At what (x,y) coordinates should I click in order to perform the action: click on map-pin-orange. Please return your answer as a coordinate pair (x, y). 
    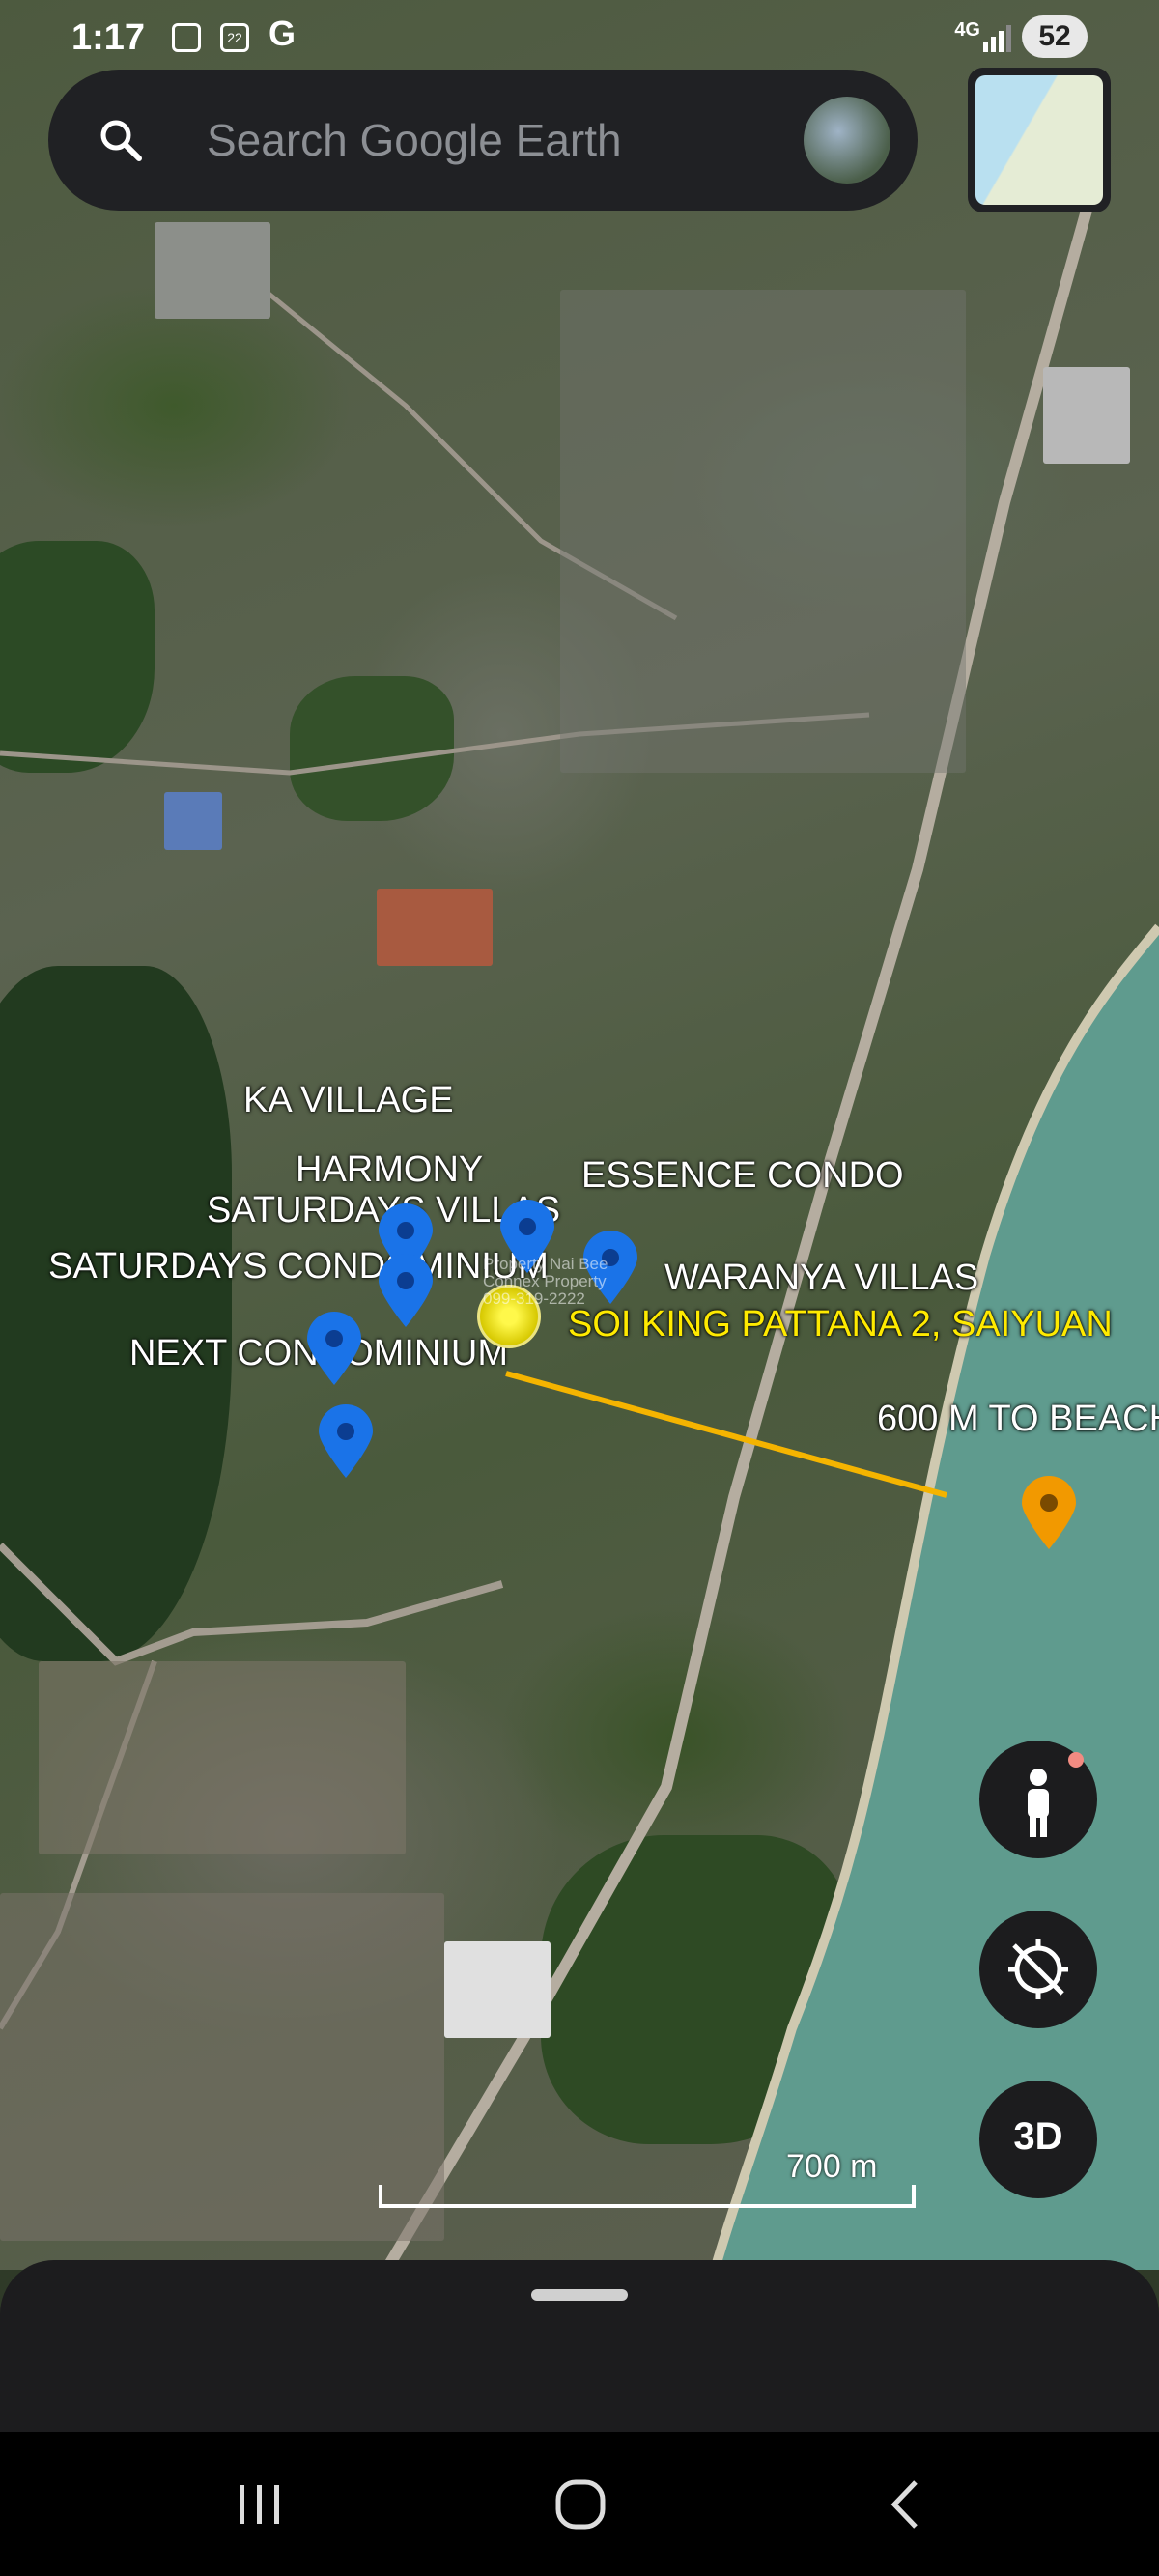
    Looking at the image, I should click on (1049, 1512).